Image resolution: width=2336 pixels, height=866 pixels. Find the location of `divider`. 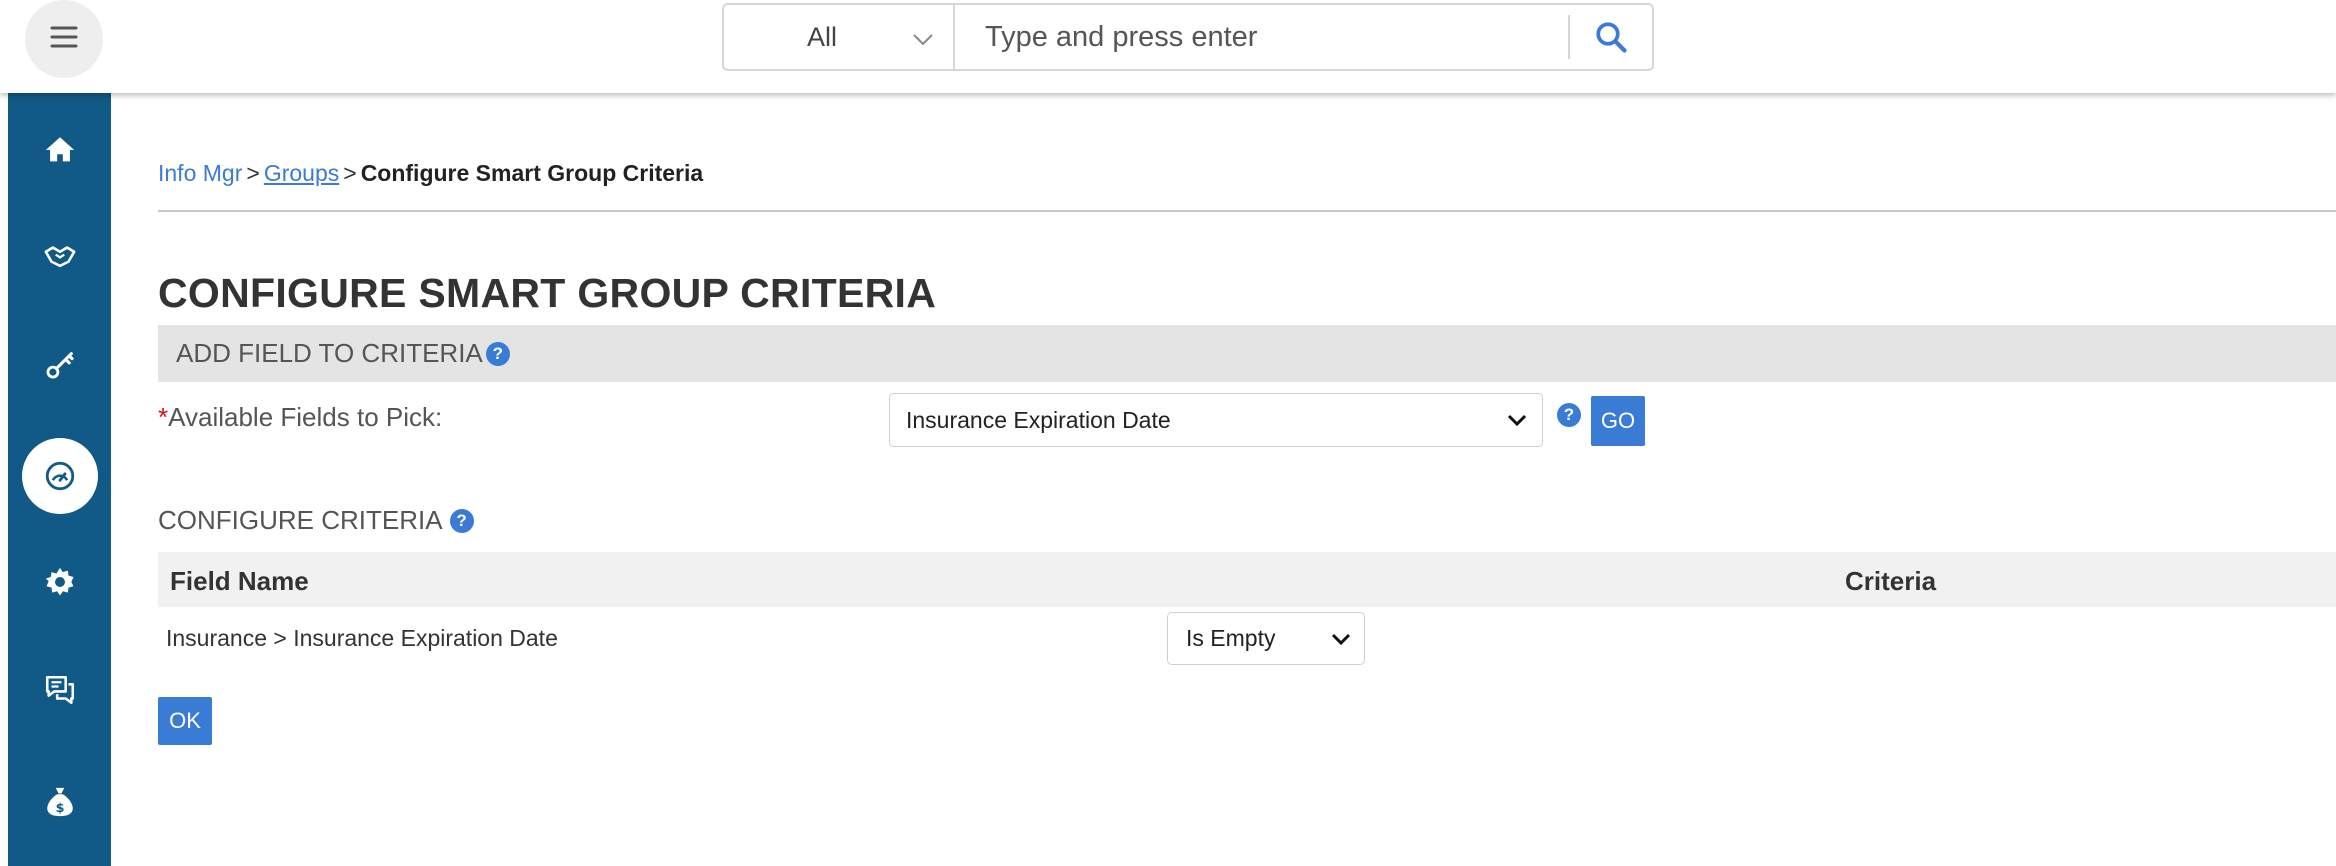

divider is located at coordinates (1247, 211).